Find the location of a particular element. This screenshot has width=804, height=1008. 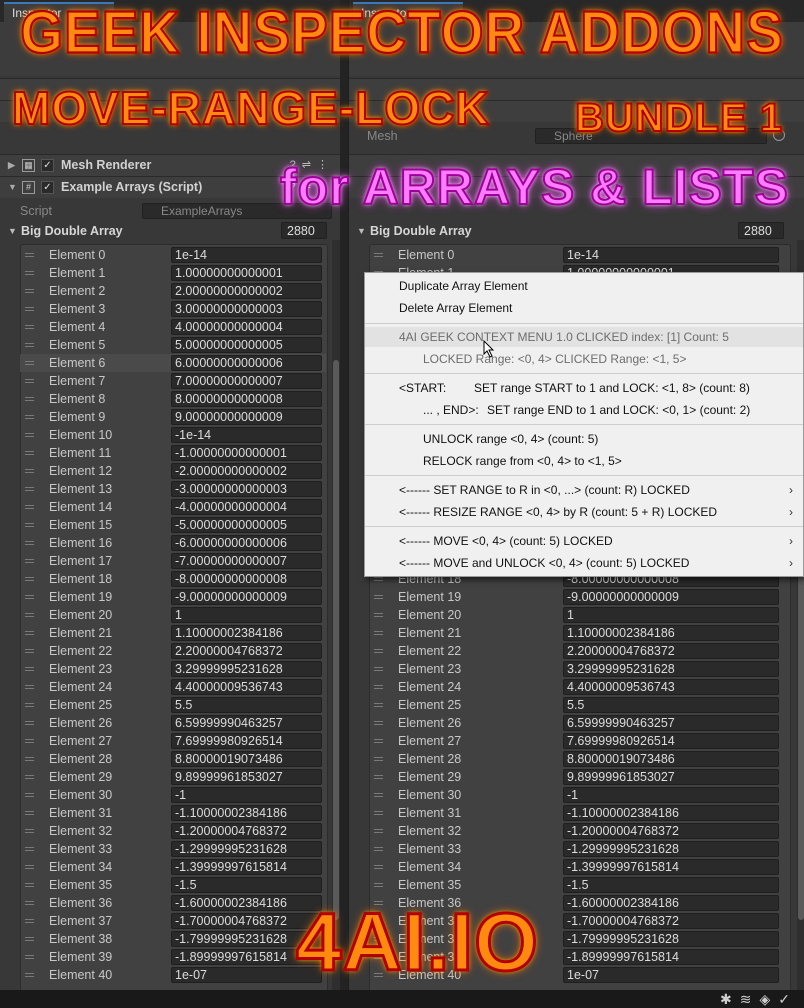

element-value-field: -1.00000000000001 is located at coordinates (246, 453).